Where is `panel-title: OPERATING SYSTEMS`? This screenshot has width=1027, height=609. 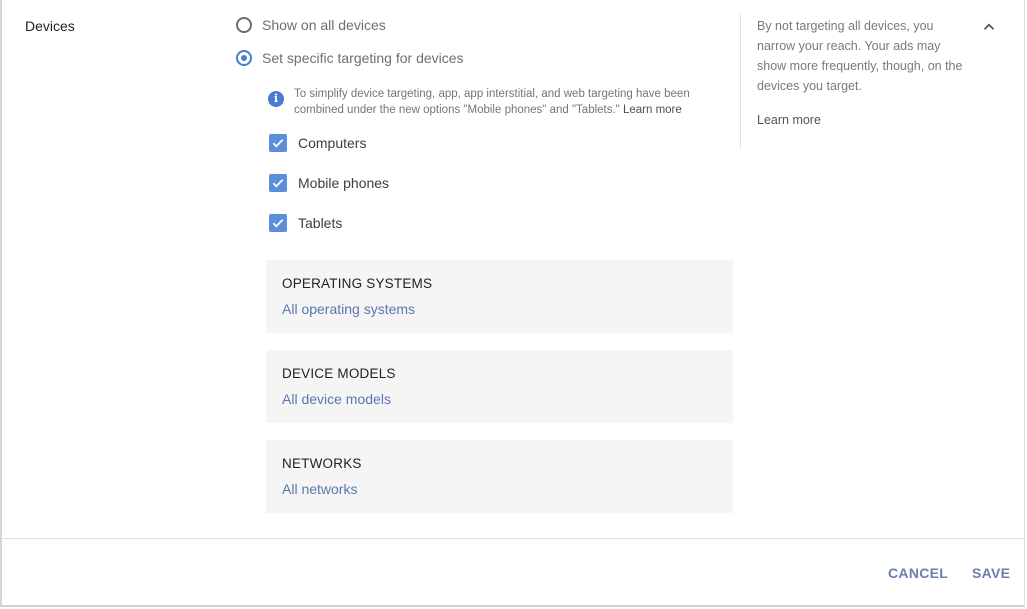
panel-title: OPERATING SYSTEMS is located at coordinates (357, 283).